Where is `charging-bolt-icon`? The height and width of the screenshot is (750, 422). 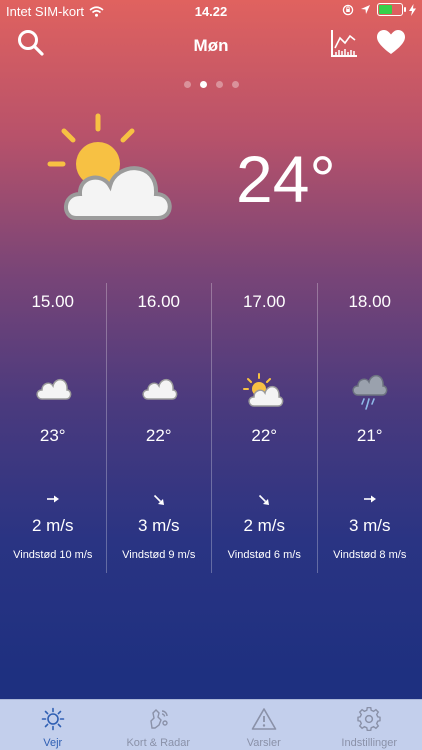 charging-bolt-icon is located at coordinates (412, 9).